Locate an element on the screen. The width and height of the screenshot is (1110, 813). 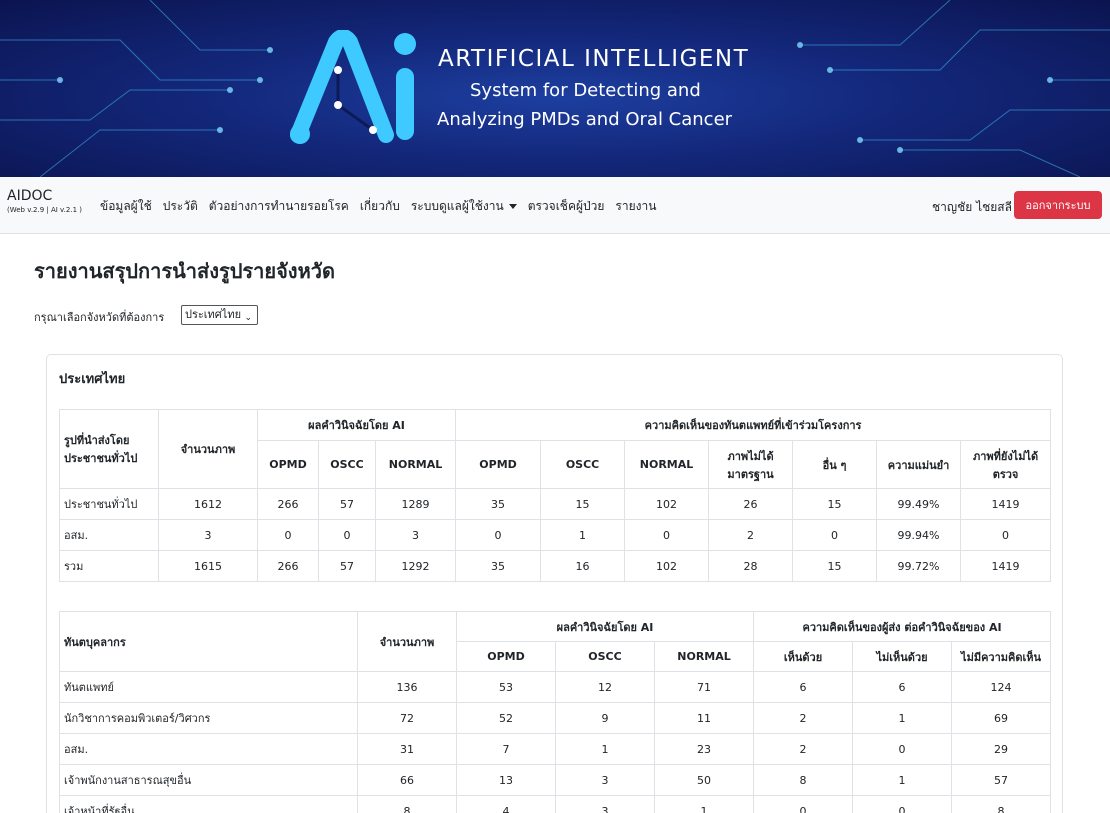
ai-logo is located at coordinates (353, 87).